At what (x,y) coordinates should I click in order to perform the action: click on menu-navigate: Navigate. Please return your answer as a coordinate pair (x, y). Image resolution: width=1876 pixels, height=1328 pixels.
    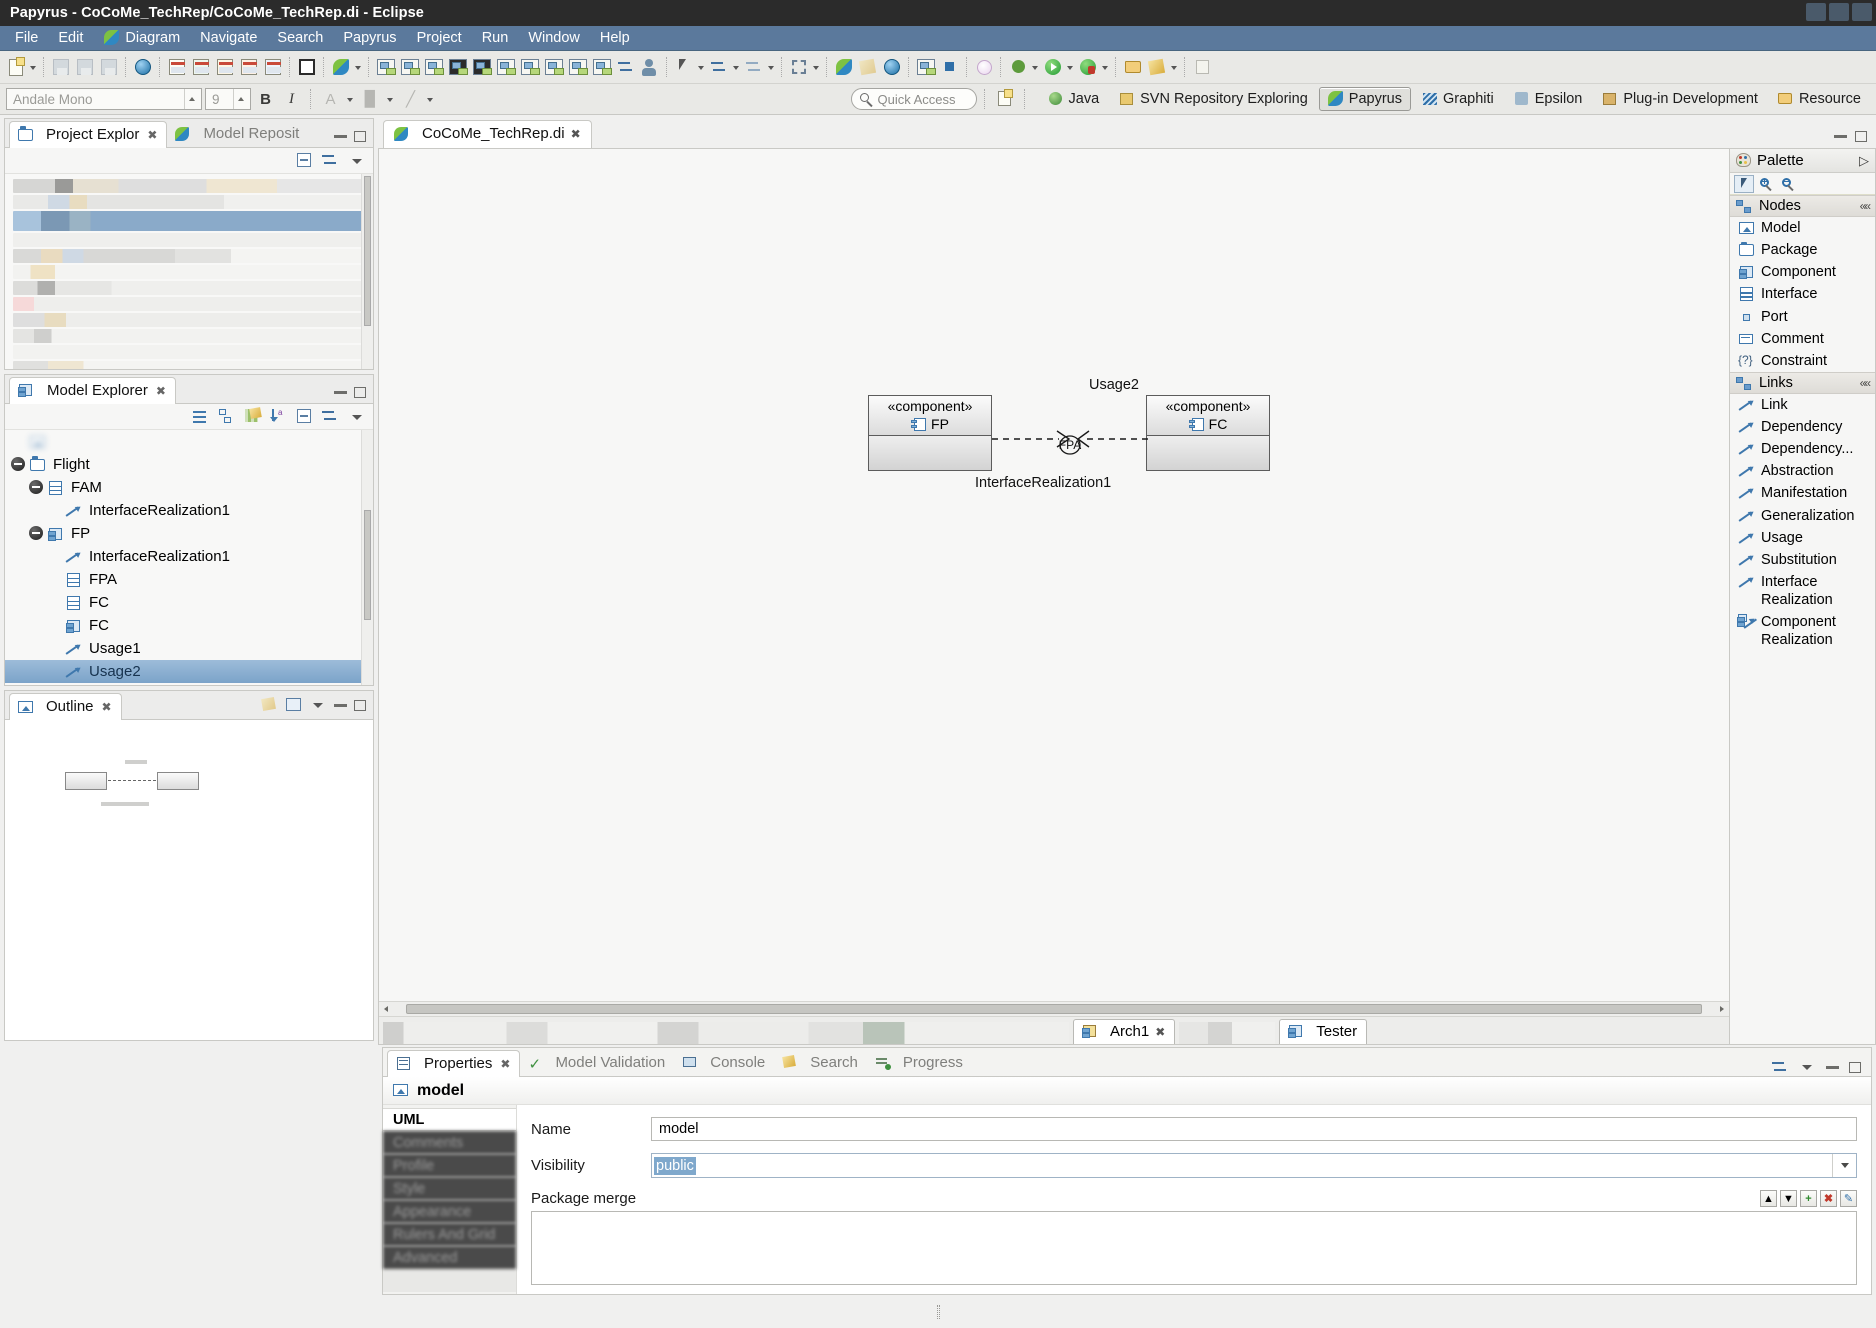
    Looking at the image, I should click on (228, 38).